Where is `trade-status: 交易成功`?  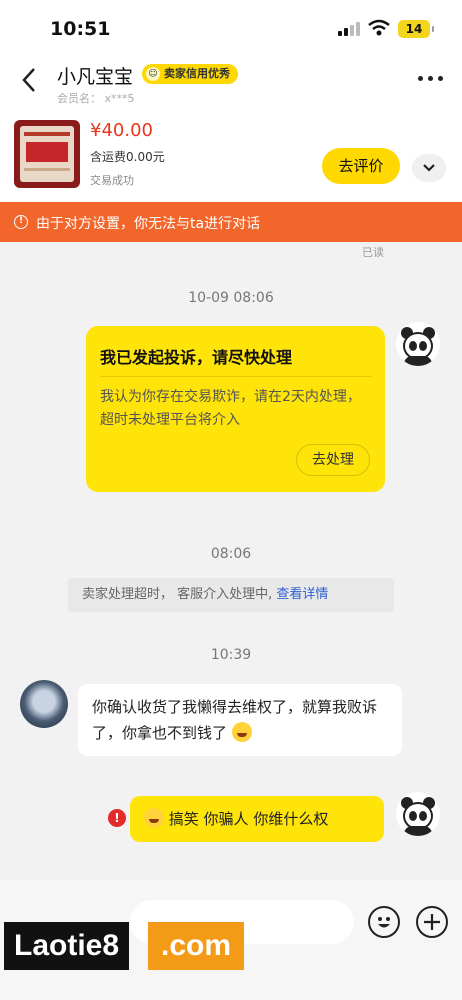
trade-status: 交易成功 is located at coordinates (112, 180).